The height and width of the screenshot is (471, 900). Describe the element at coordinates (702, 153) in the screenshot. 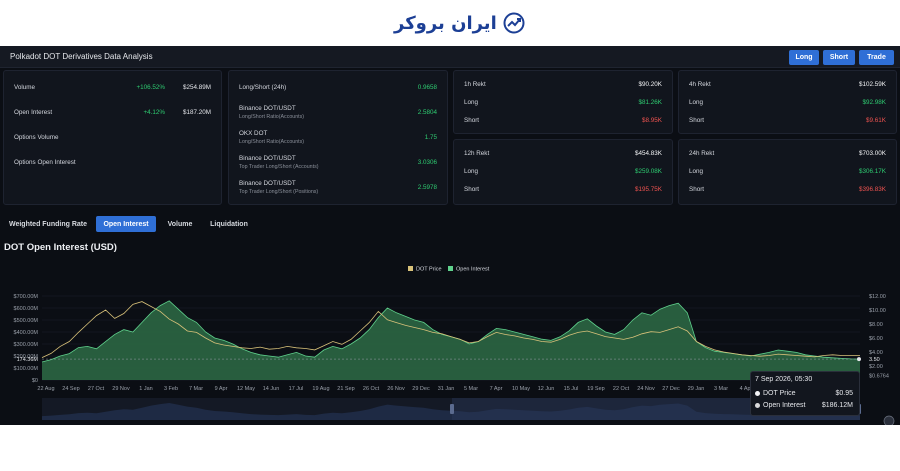

I see `rekt-24h-title: 24h Rekt` at that location.